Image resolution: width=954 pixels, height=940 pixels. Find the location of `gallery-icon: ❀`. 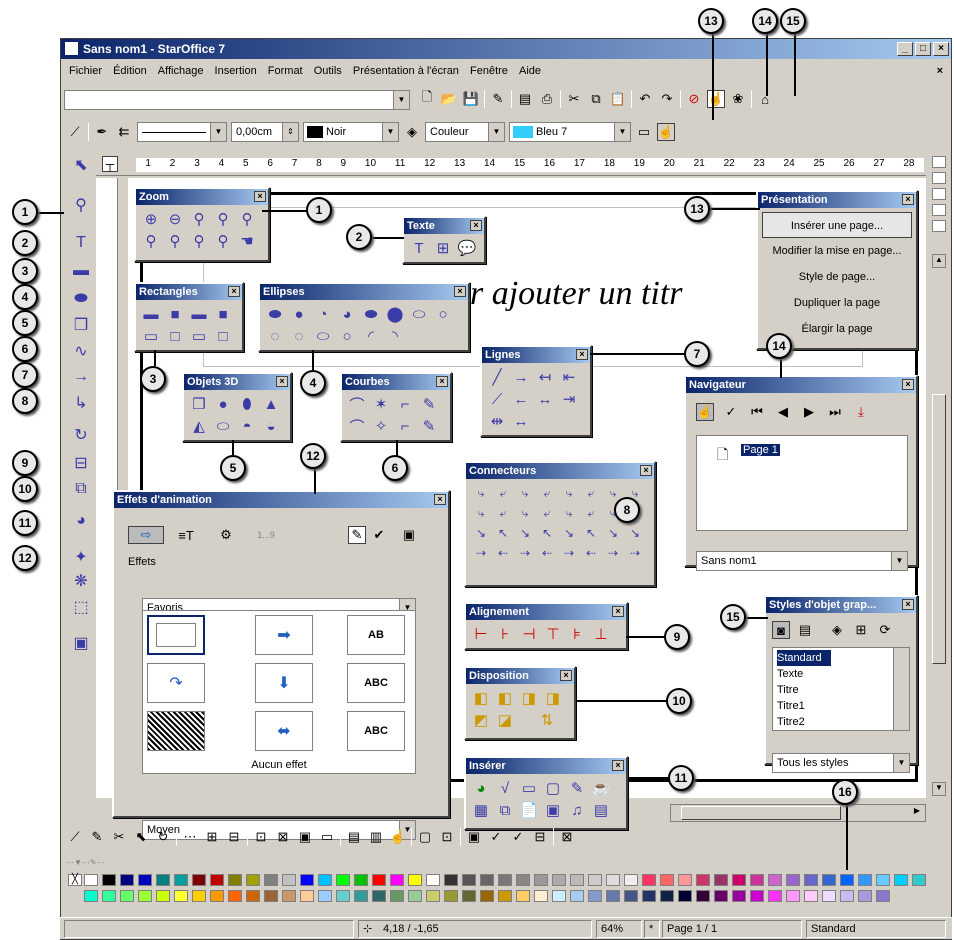

gallery-icon: ❀ is located at coordinates (738, 99).